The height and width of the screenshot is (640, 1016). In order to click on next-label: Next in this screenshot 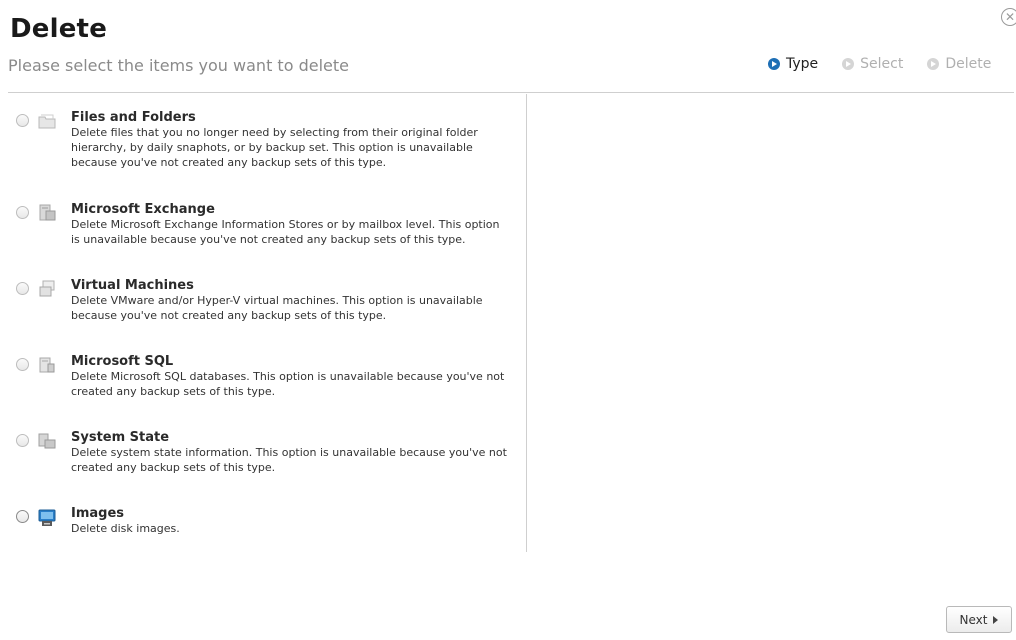, I will do `click(973, 619)`.